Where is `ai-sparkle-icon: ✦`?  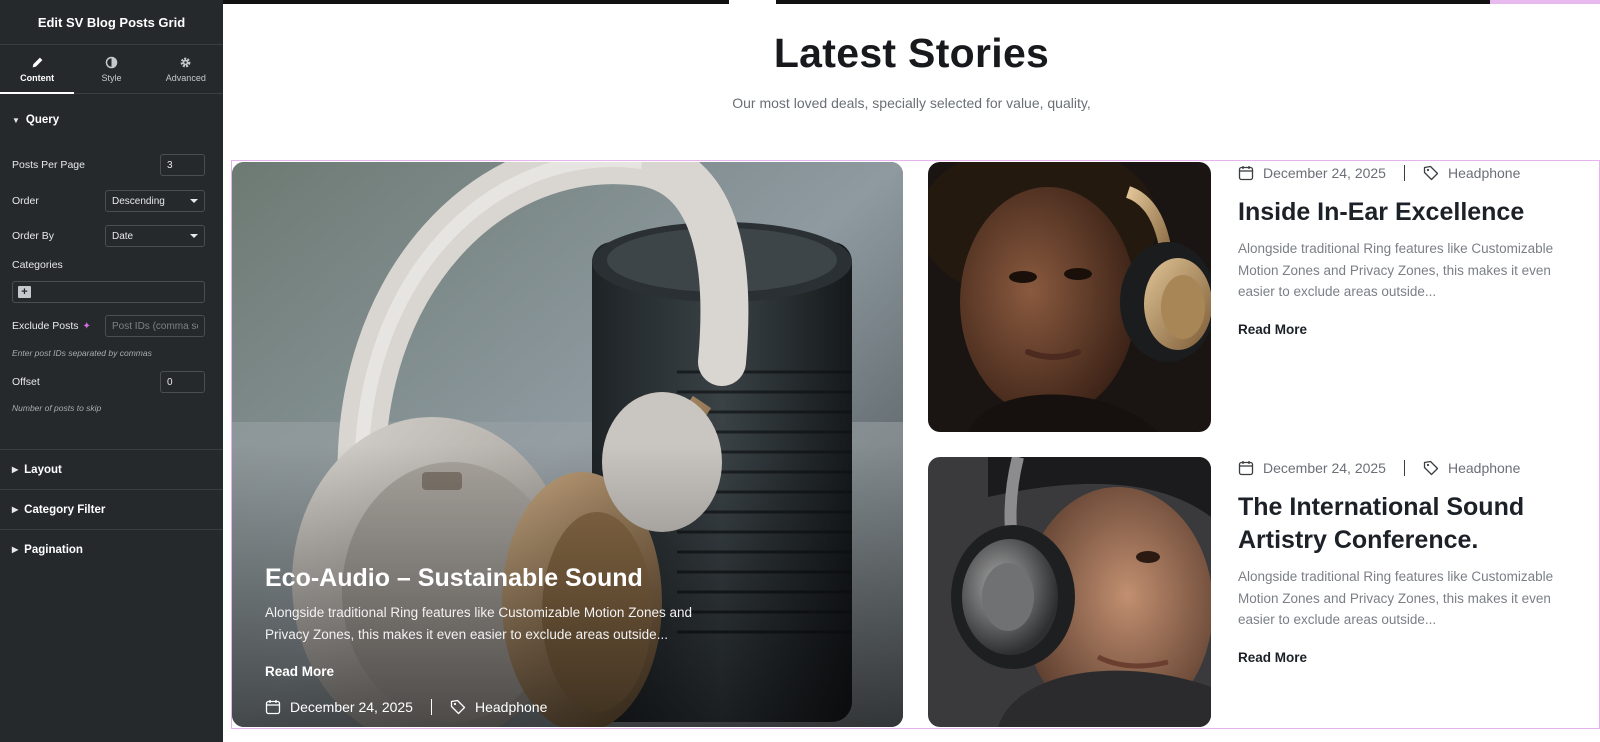 ai-sparkle-icon: ✦ is located at coordinates (87, 326).